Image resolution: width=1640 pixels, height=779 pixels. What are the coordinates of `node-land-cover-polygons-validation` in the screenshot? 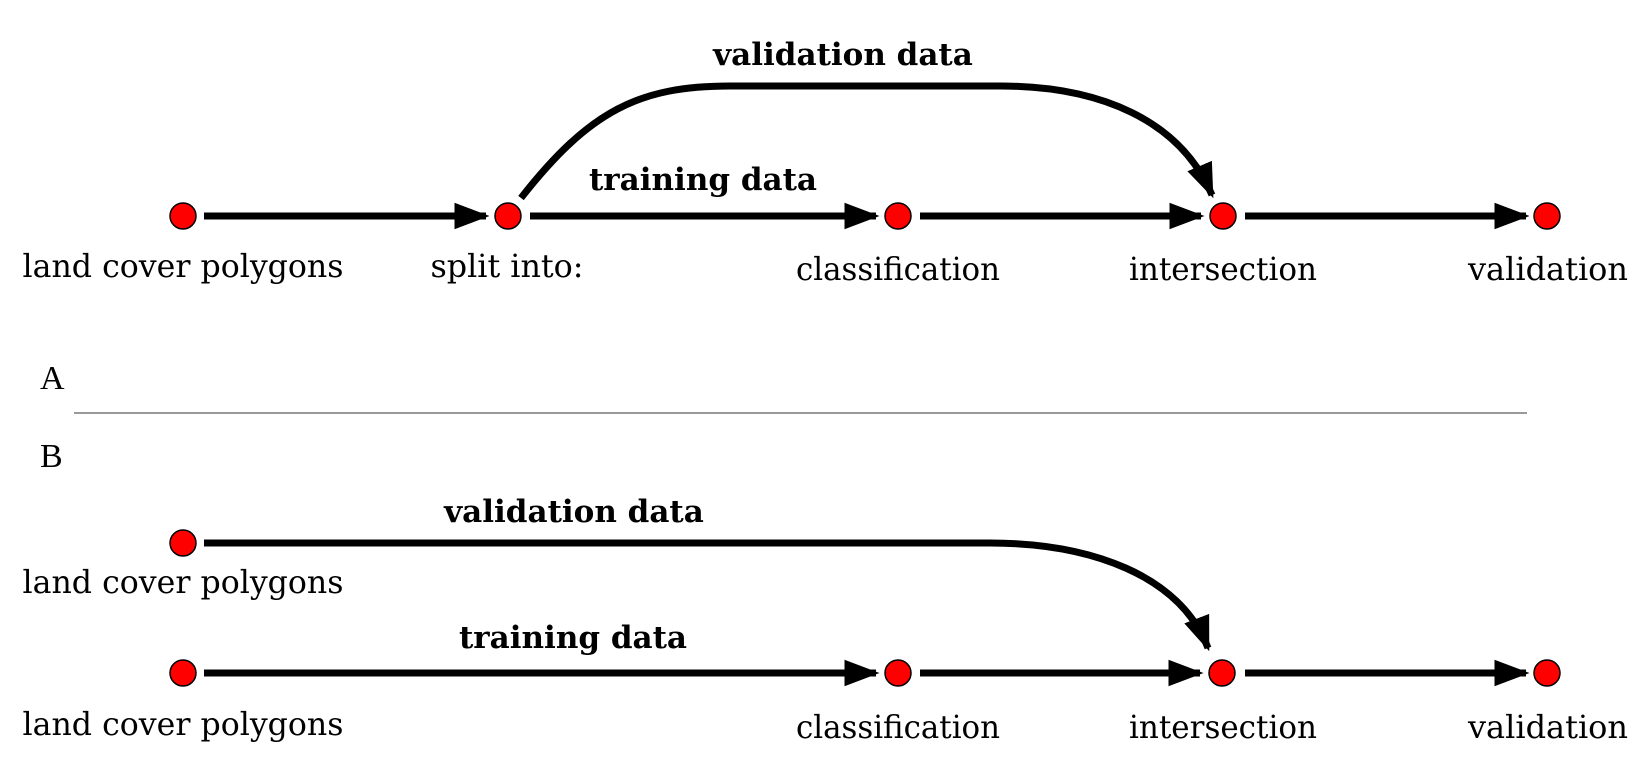 It's located at (183, 543).